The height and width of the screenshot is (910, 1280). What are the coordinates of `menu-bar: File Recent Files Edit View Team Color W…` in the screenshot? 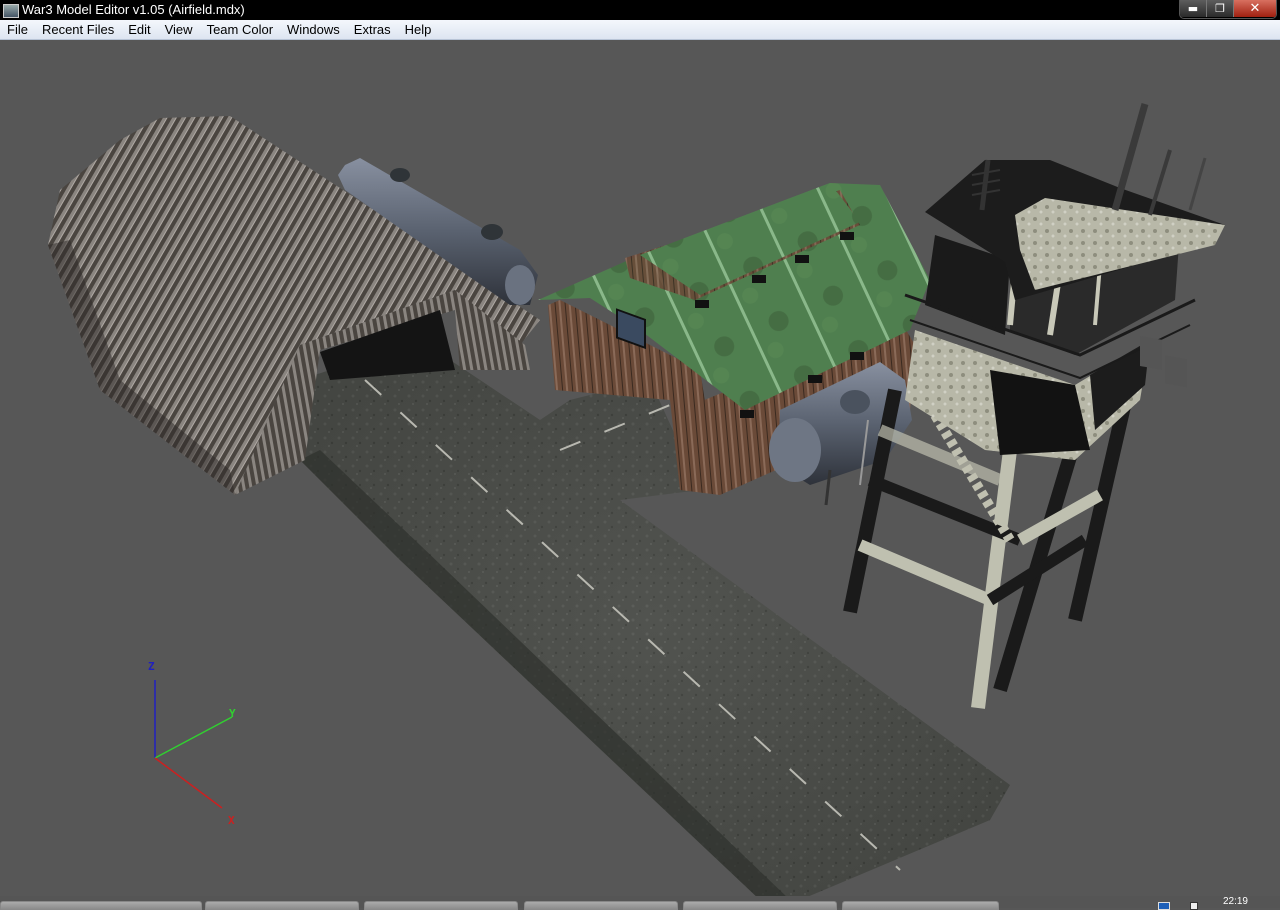 It's located at (640, 30).